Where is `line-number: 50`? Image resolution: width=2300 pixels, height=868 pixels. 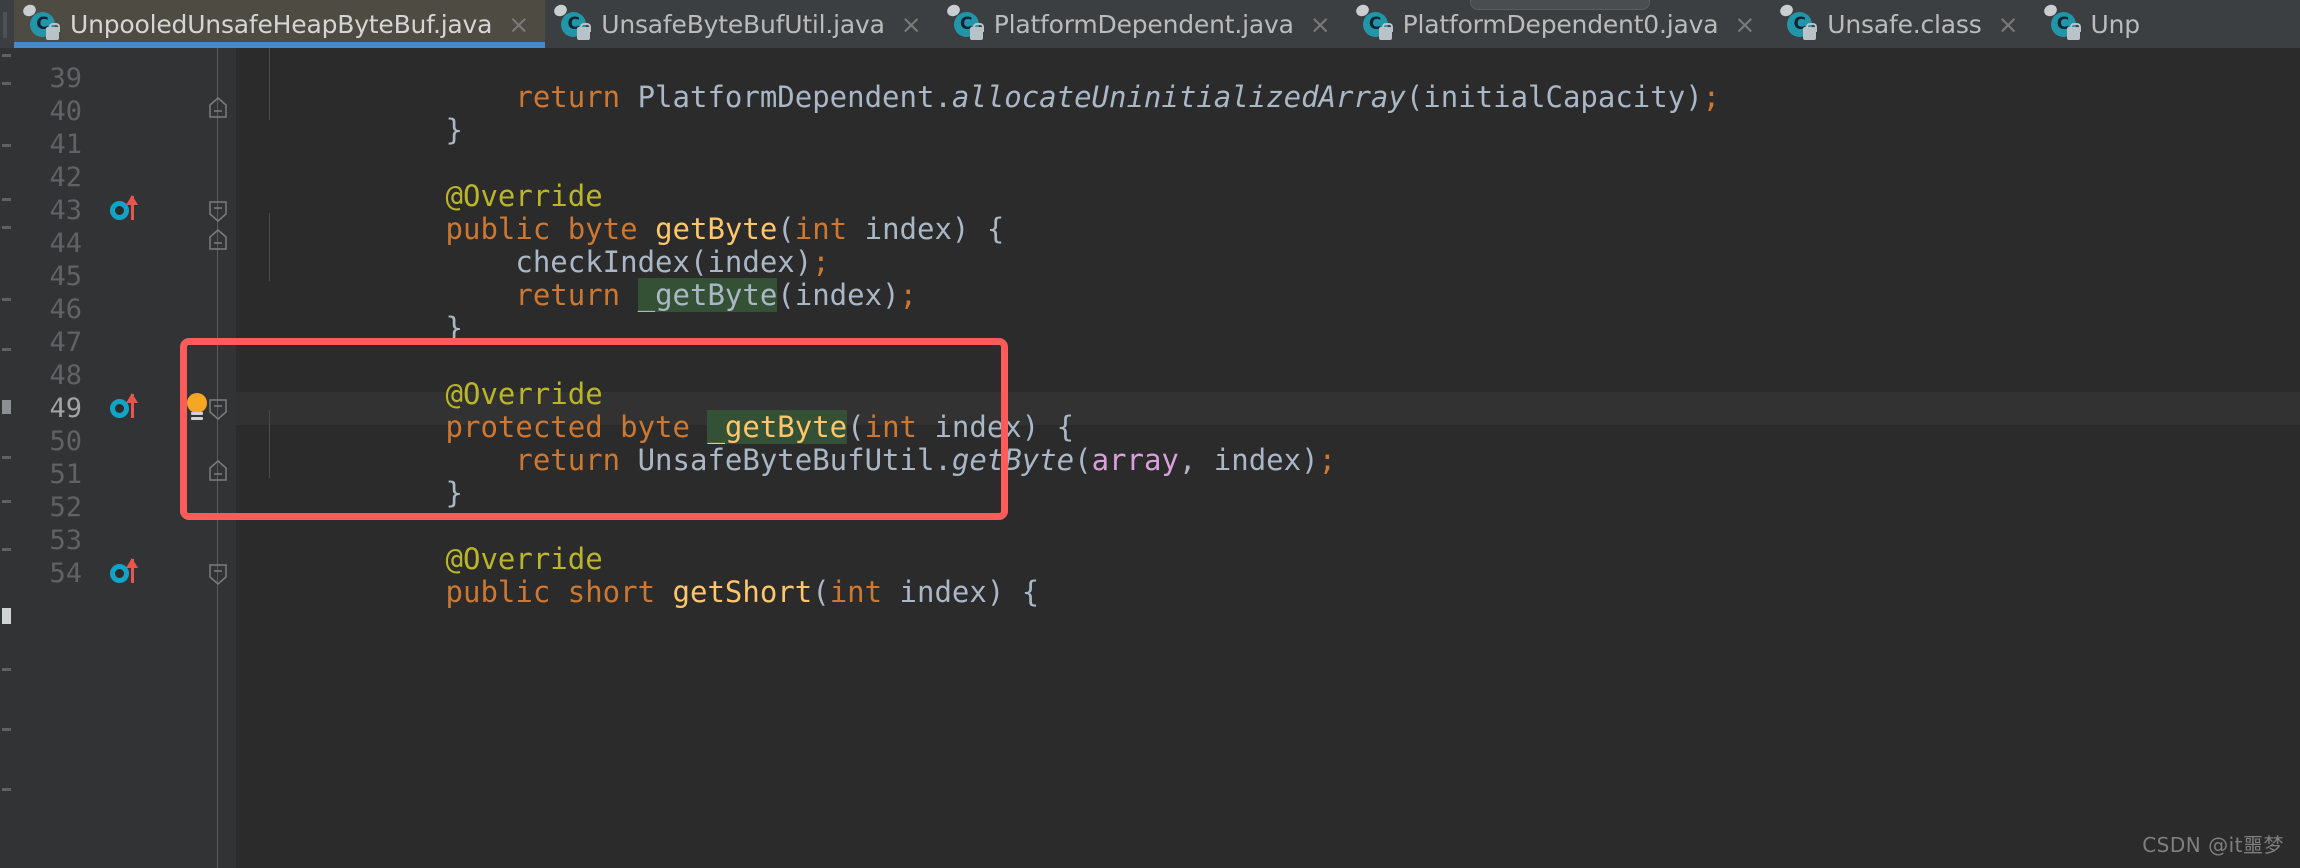
line-number: 50 is located at coordinates (65, 441).